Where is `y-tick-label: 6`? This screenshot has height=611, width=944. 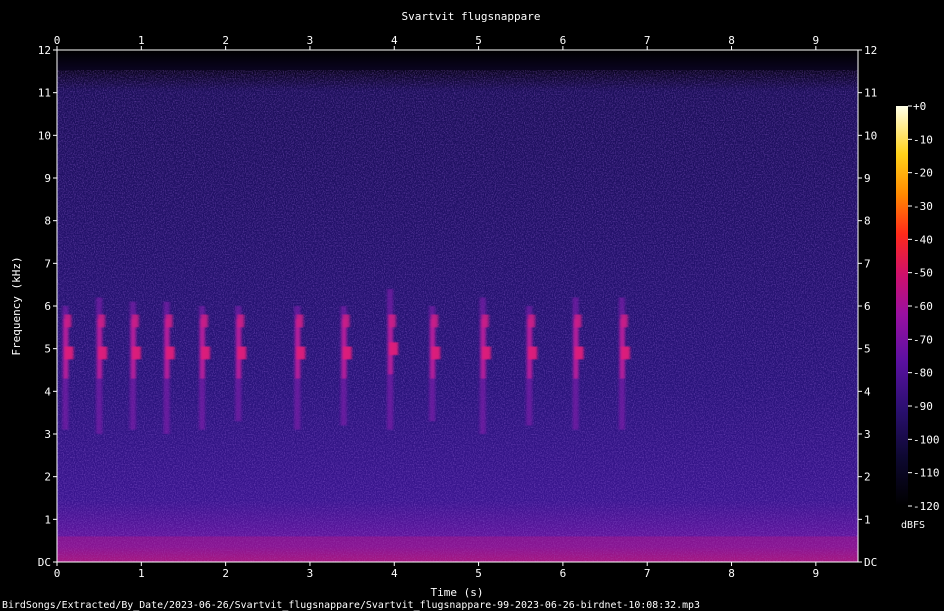 y-tick-label: 6 is located at coordinates (47, 306).